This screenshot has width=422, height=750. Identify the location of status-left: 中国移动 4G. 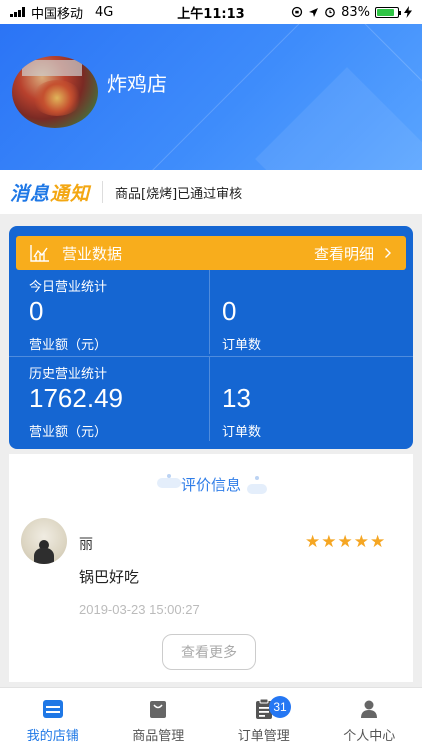
(61, 12).